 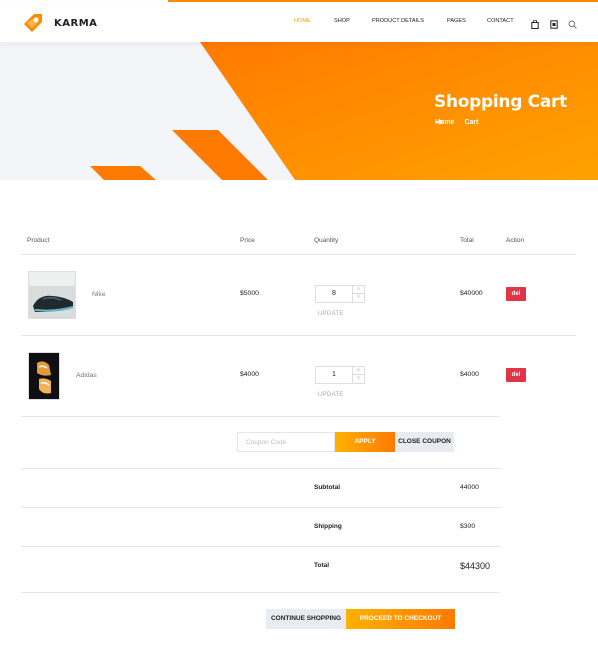 I want to click on column-header-product: Product, so click(x=38, y=240).